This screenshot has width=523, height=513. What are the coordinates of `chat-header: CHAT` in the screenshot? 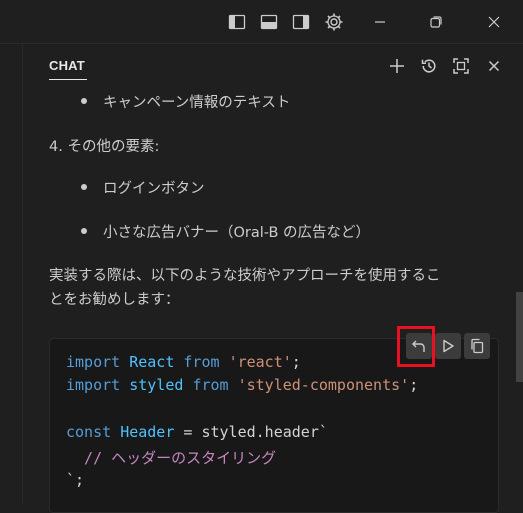 It's located at (273, 66).